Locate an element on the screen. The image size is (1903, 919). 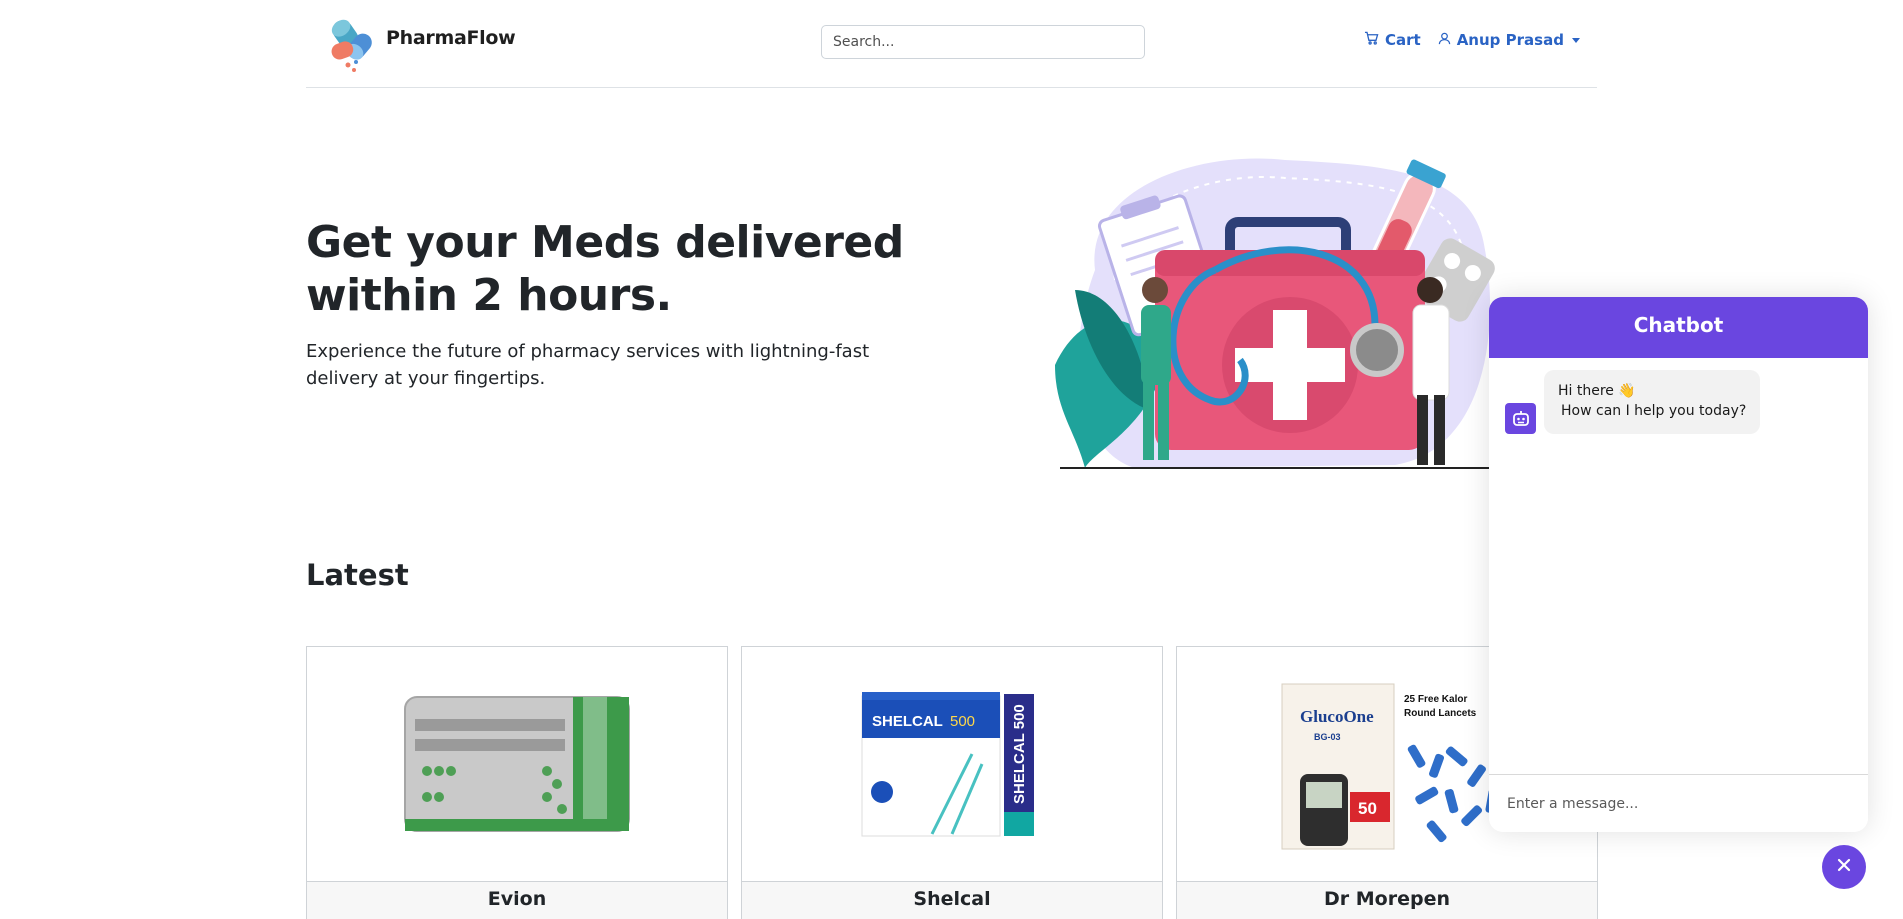
evion-blister-pack is located at coordinates (517, 764).